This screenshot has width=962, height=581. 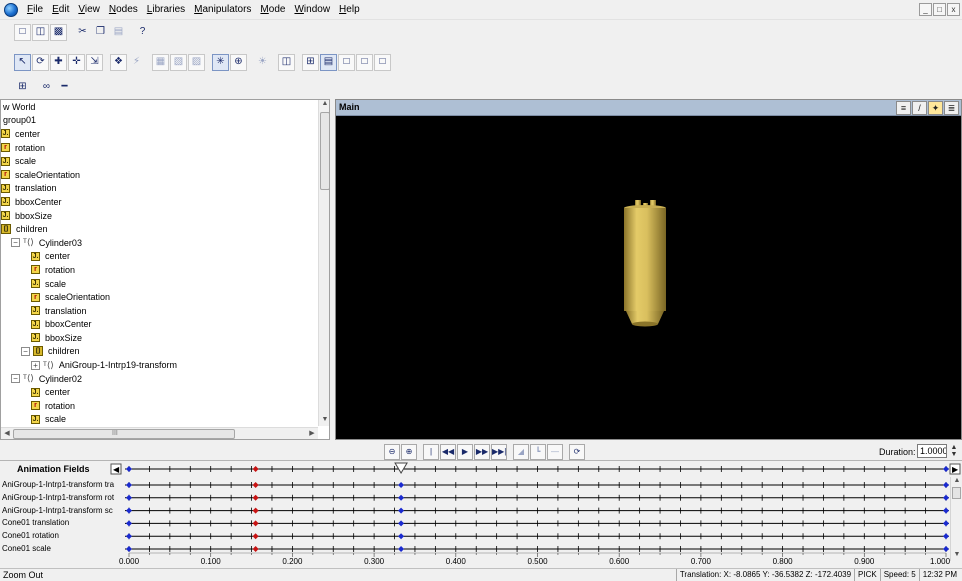 What do you see at coordinates (392, 452) in the screenshot?
I see `zoom-out-timeline-icon: ⊖` at bounding box center [392, 452].